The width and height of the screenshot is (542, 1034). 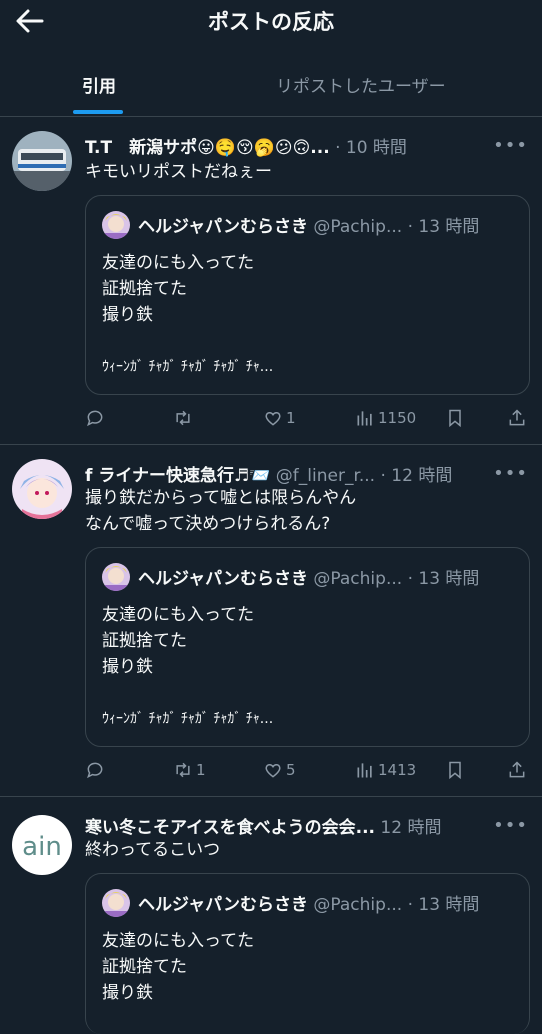 I want to click on tab-reposted-users: リポストしたユーザー, so click(x=361, y=84).